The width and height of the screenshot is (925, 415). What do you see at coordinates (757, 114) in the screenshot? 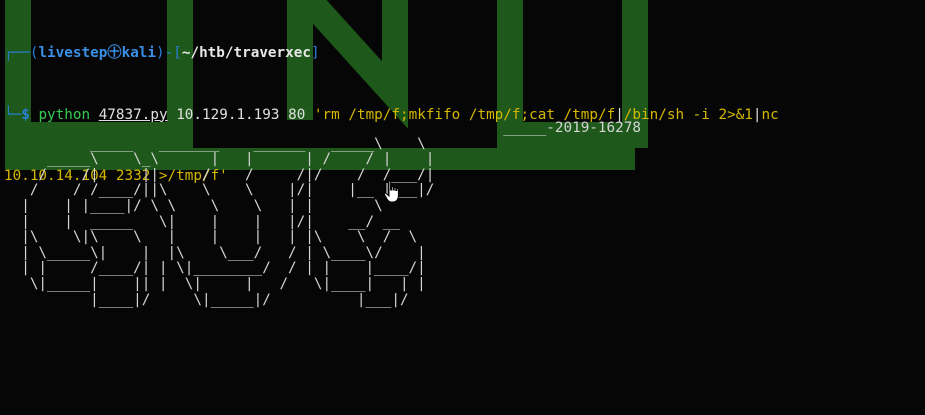
I see `command-pipe-2: |` at bounding box center [757, 114].